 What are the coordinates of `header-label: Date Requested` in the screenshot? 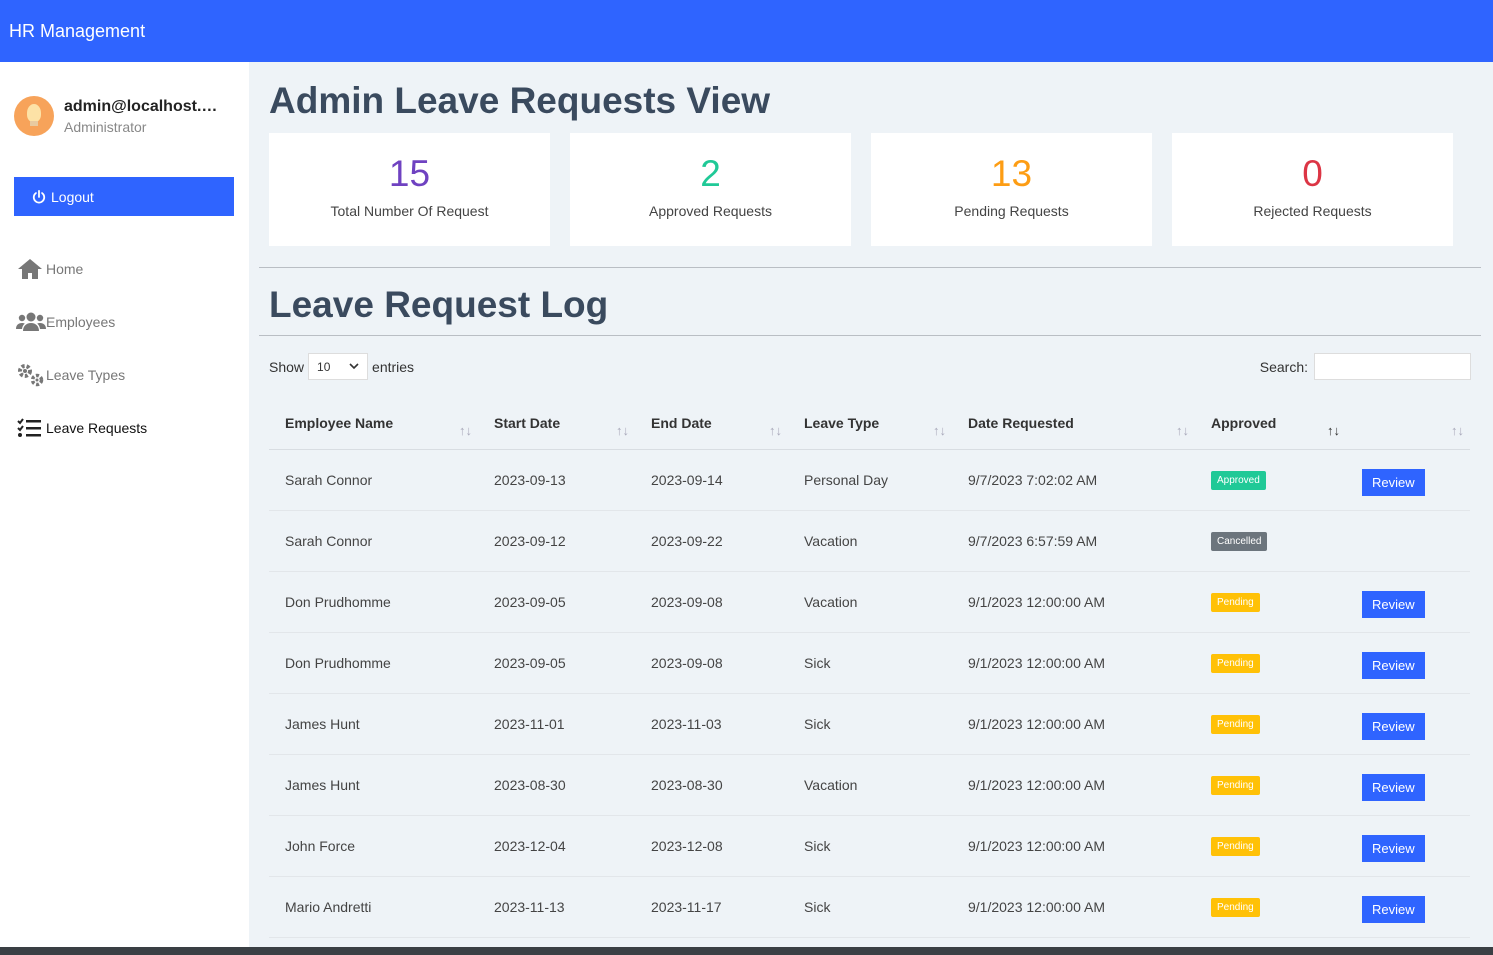 It's located at (1021, 422).